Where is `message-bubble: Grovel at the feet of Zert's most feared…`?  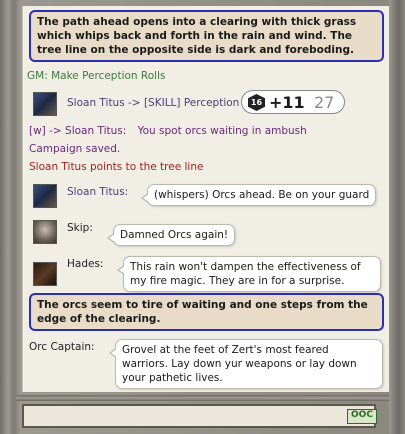 message-bubble: Grovel at the feet of Zert's most feared… is located at coordinates (246, 364).